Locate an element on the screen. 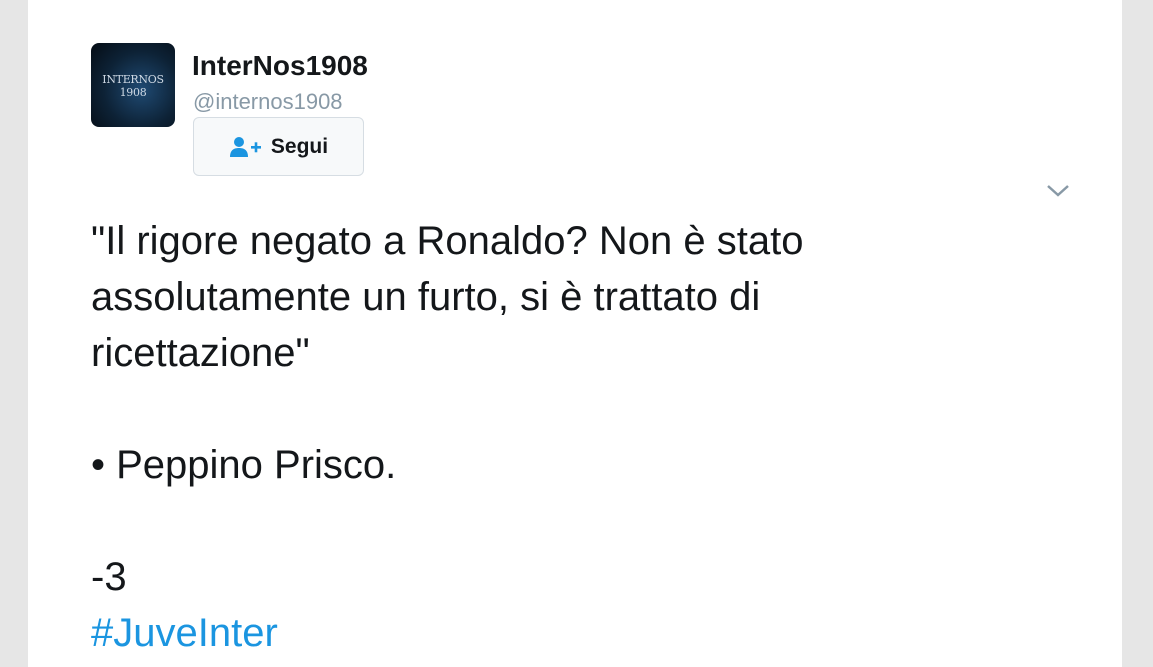 This screenshot has width=1153, height=667. tweet-line: ricettazione" is located at coordinates (200, 353).